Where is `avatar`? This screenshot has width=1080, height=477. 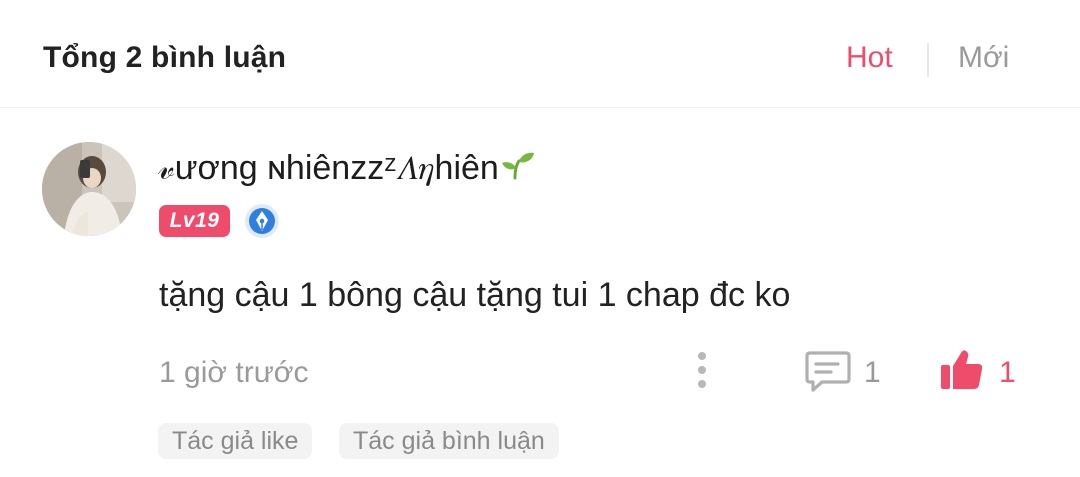
avatar is located at coordinates (89, 189).